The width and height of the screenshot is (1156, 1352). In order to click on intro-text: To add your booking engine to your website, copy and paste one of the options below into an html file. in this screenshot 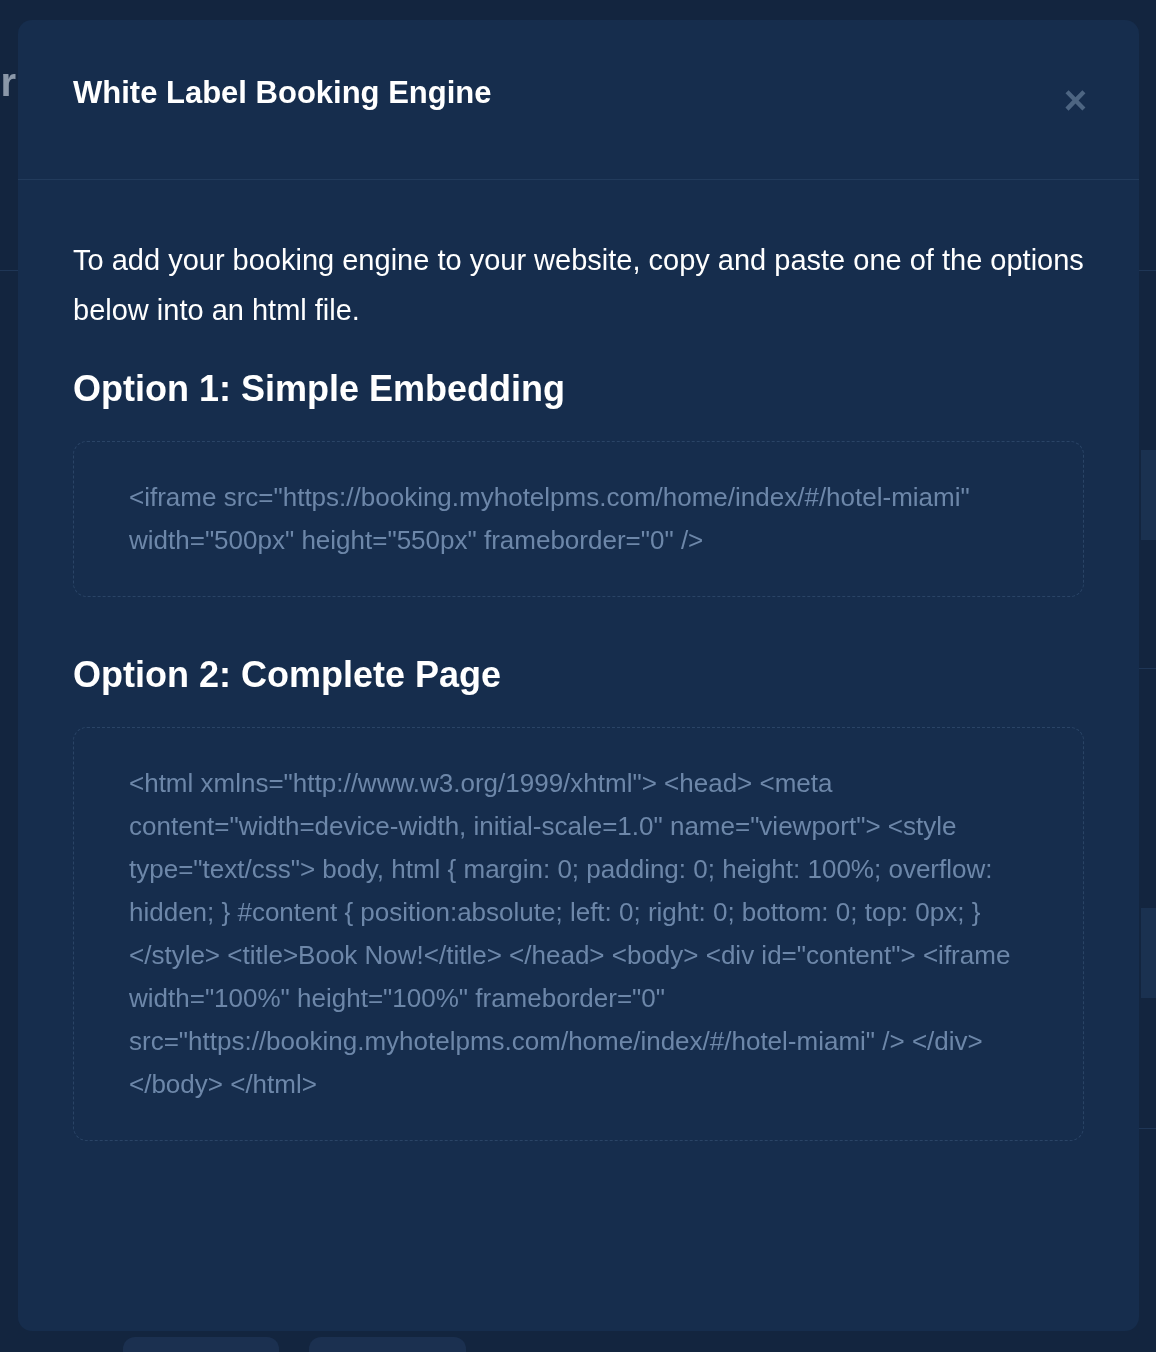, I will do `click(578, 285)`.